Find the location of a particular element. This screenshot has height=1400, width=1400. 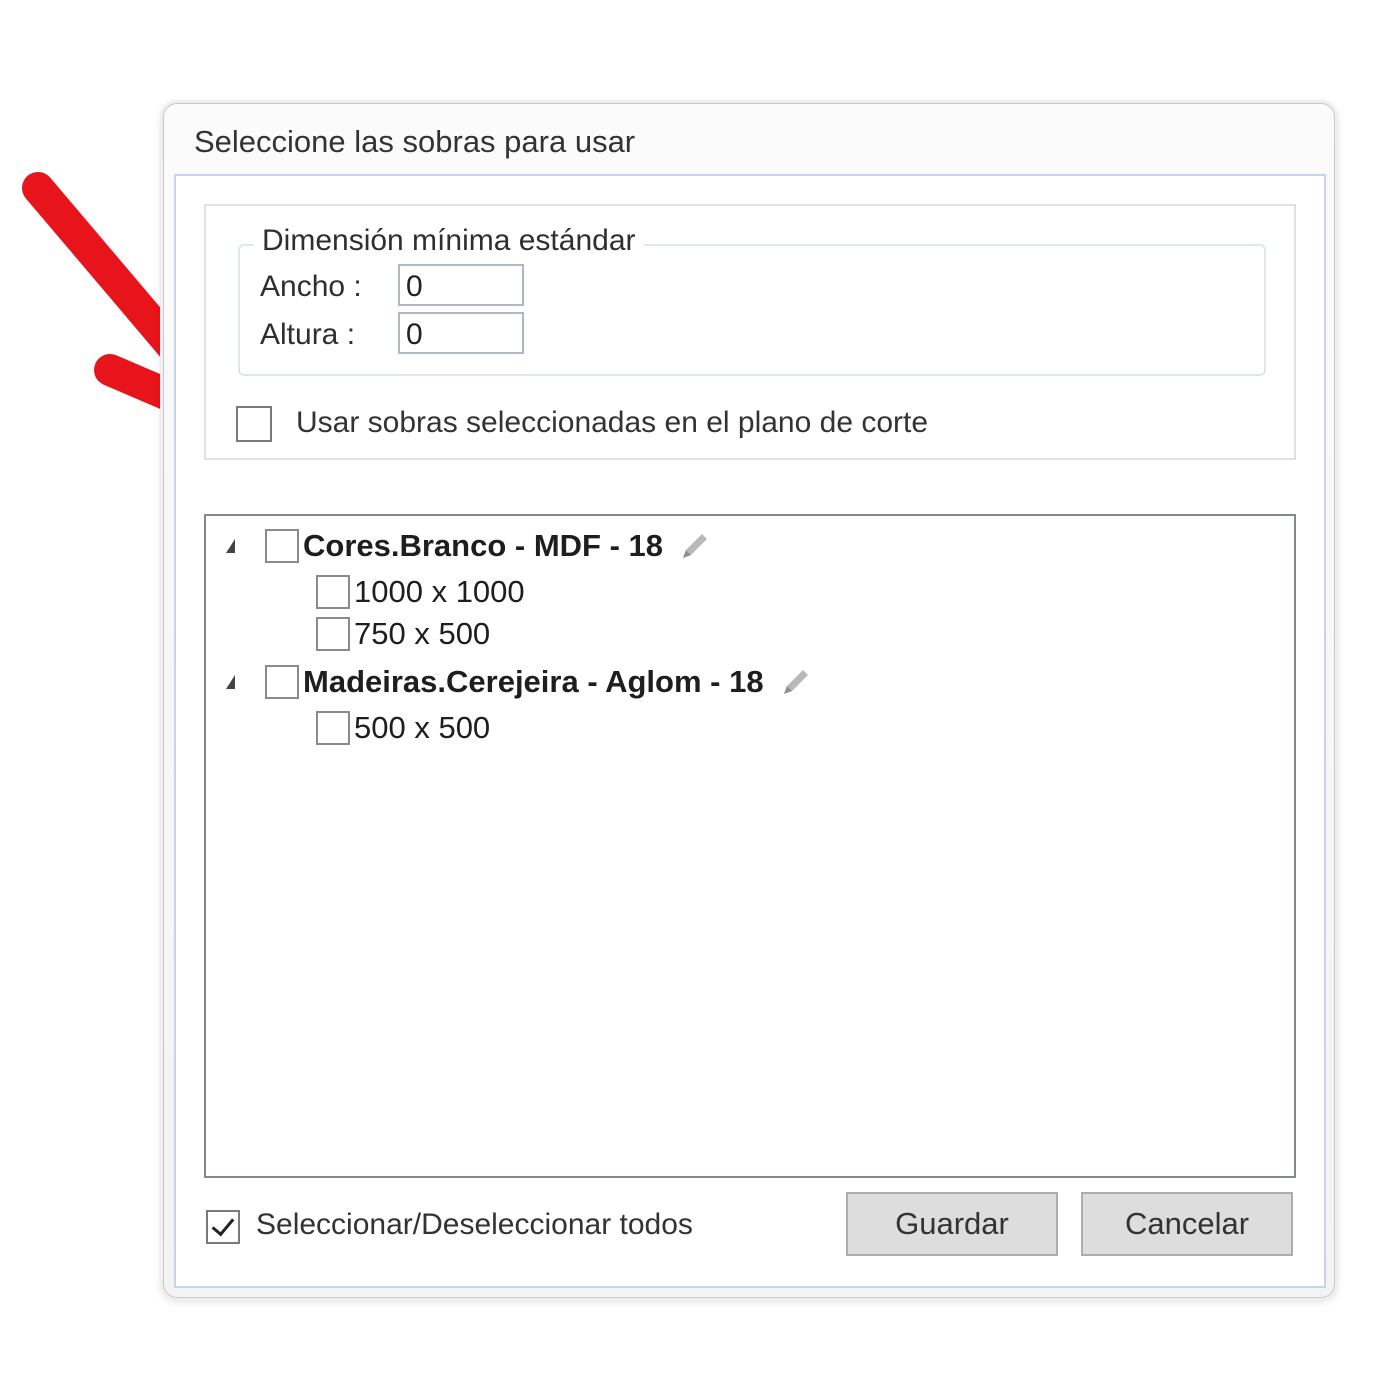

tree-node: Cores.Branco - MDF - 18 is located at coordinates (469, 546).